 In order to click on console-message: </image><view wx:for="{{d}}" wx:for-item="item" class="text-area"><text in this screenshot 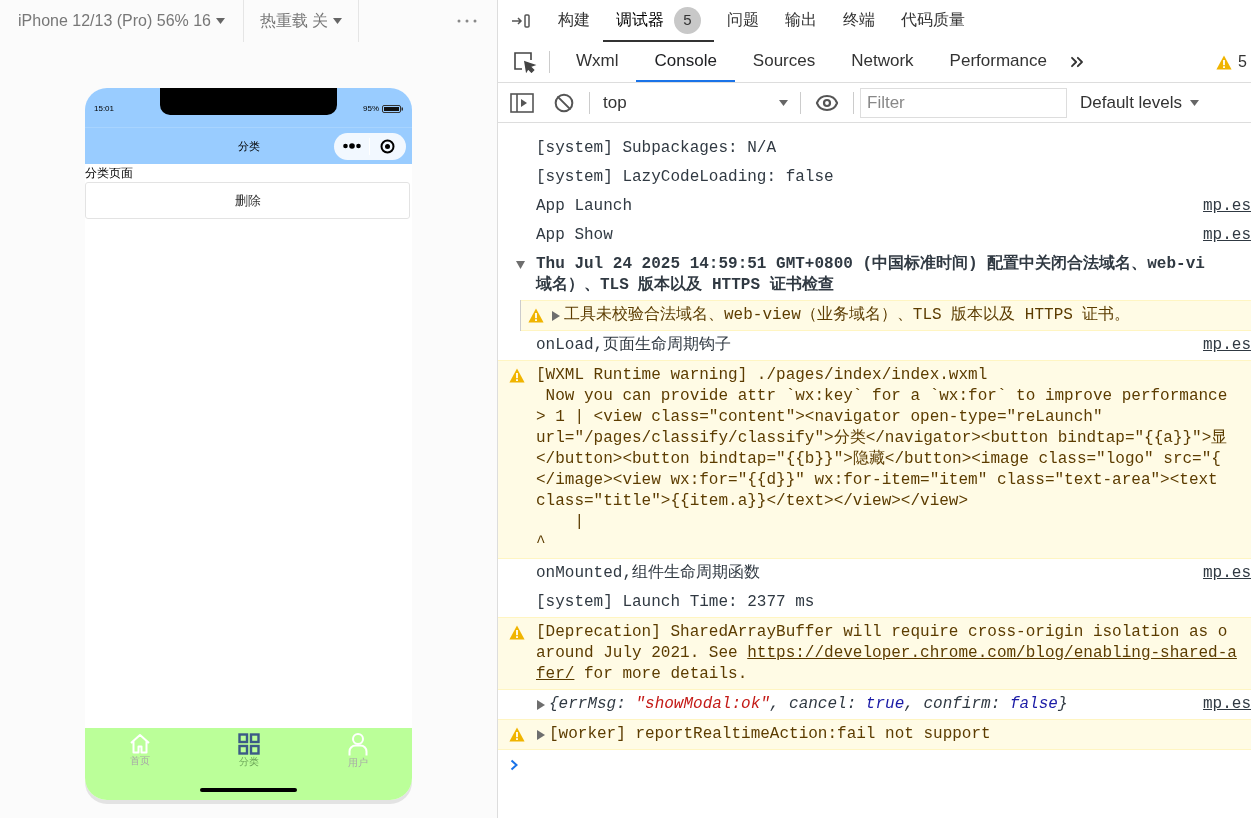, I will do `click(877, 480)`.